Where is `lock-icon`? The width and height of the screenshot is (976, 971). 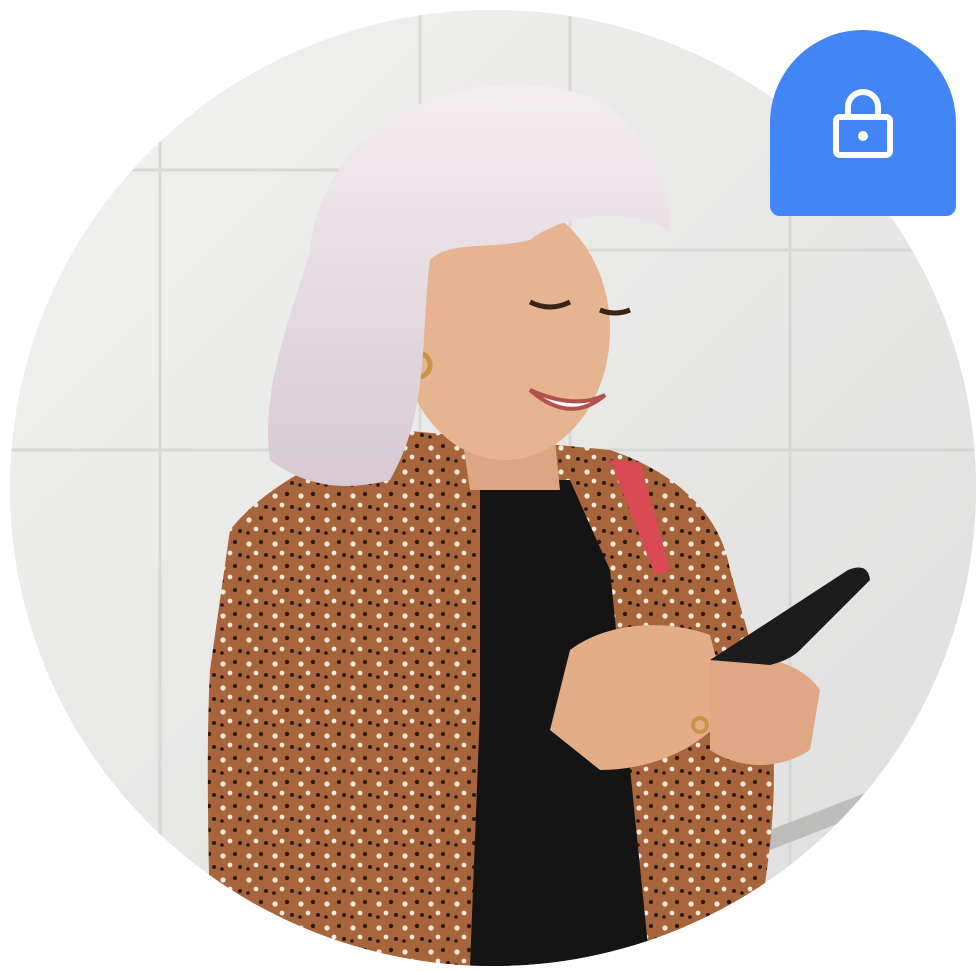
lock-icon is located at coordinates (863, 123).